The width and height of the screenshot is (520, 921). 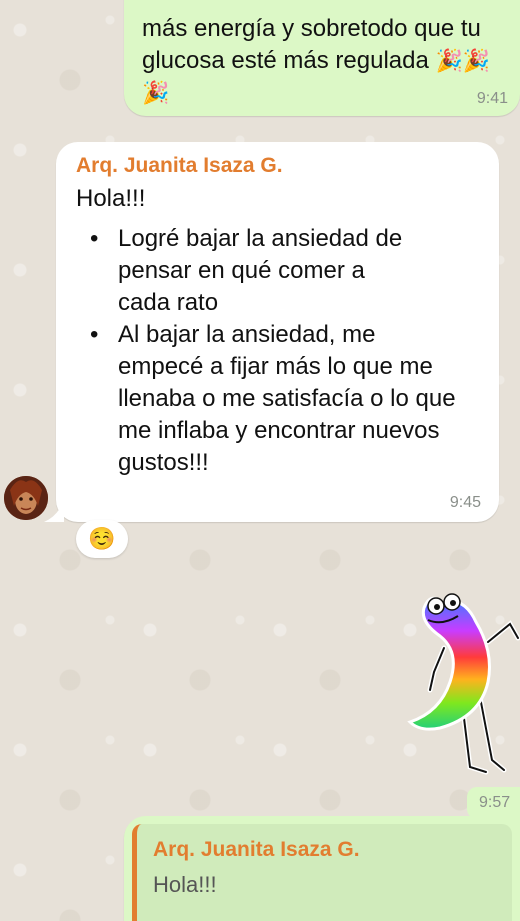 I want to click on avatar-image, so click(x=26, y=498).